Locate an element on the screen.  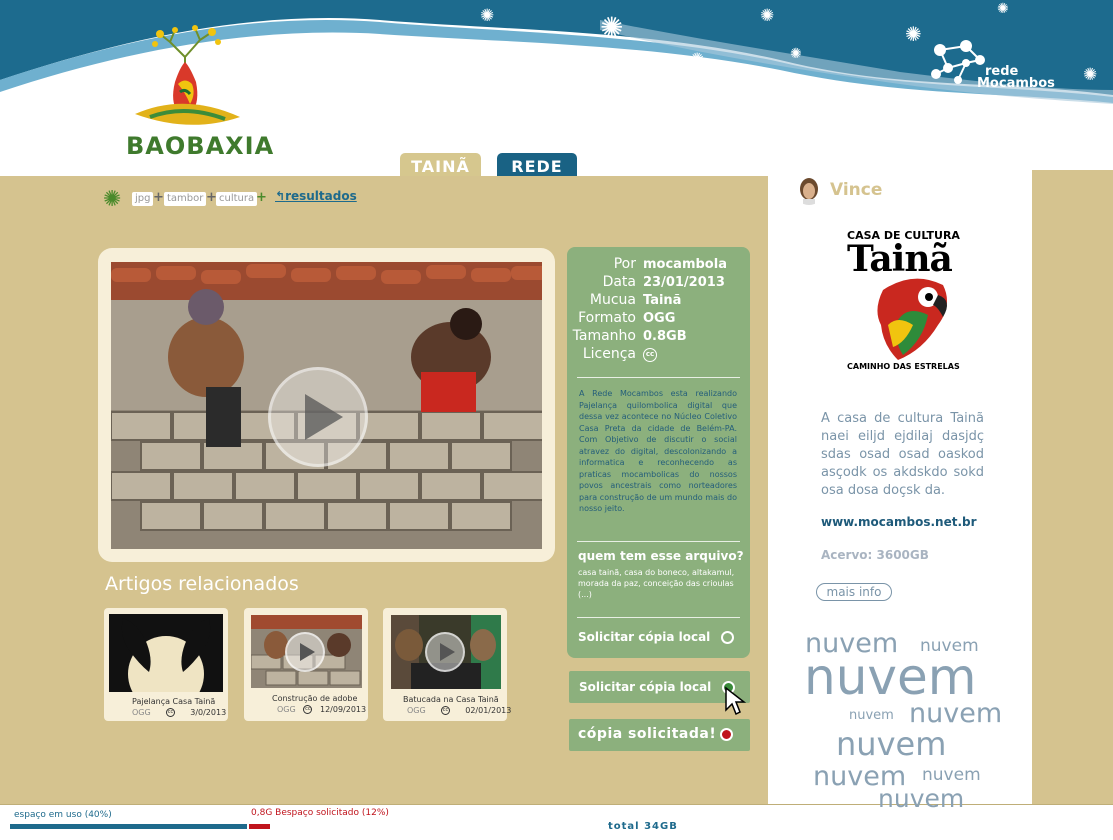
rede-mocambos-logo: rede Mocambos is located at coordinates (993, 65).